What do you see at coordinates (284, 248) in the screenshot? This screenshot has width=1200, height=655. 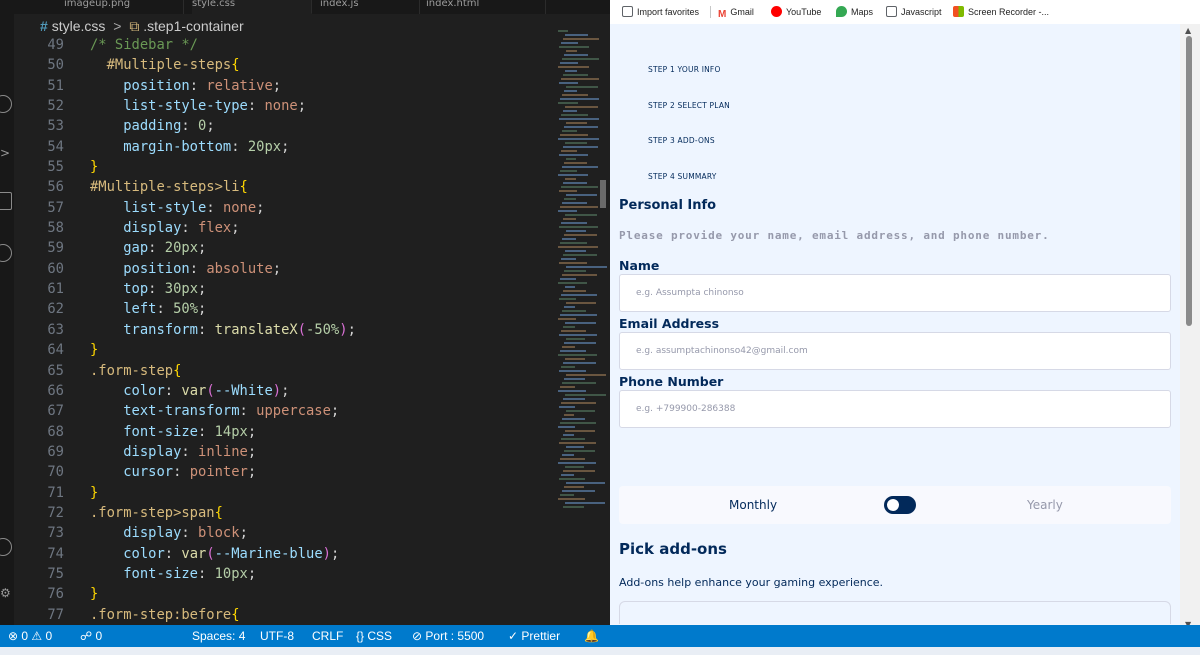 I see `code-line: 59 gap: 20px;` at bounding box center [284, 248].